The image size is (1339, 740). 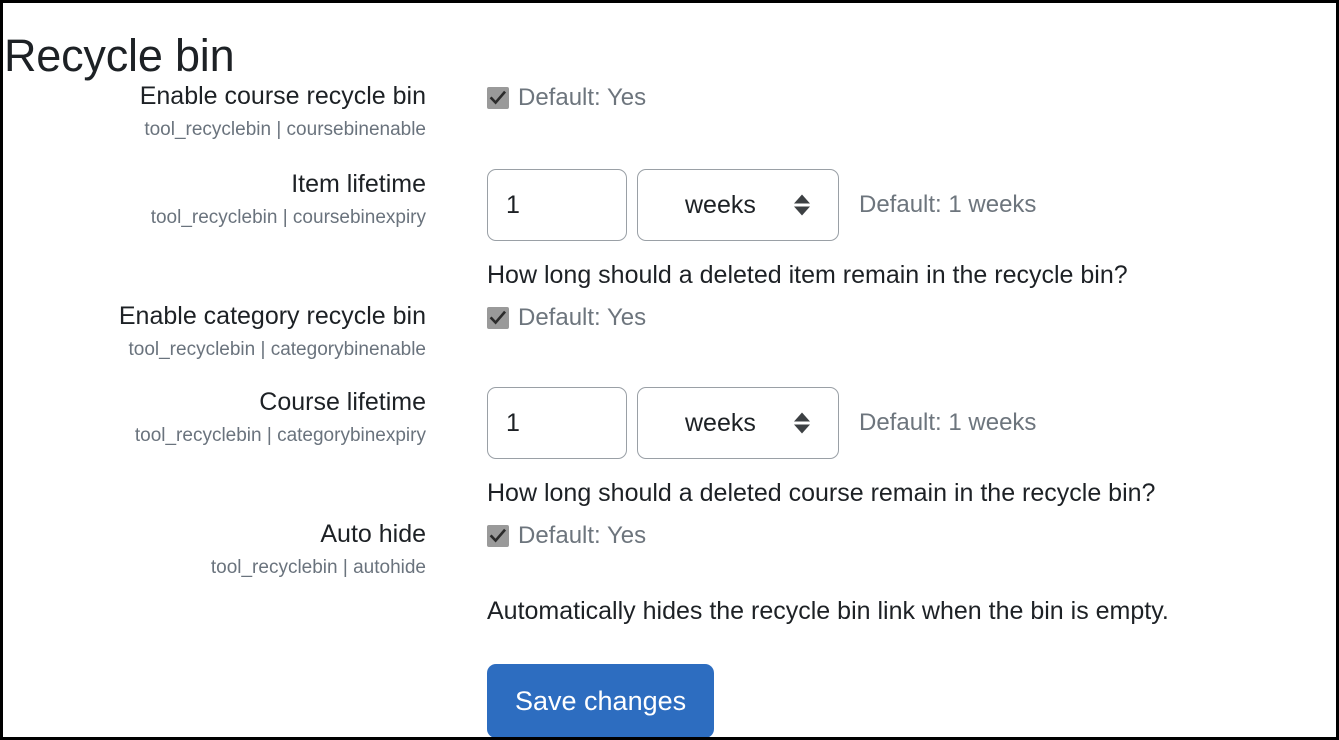 I want to click on course-lifetime-unit-select: weeks, so click(x=738, y=423).